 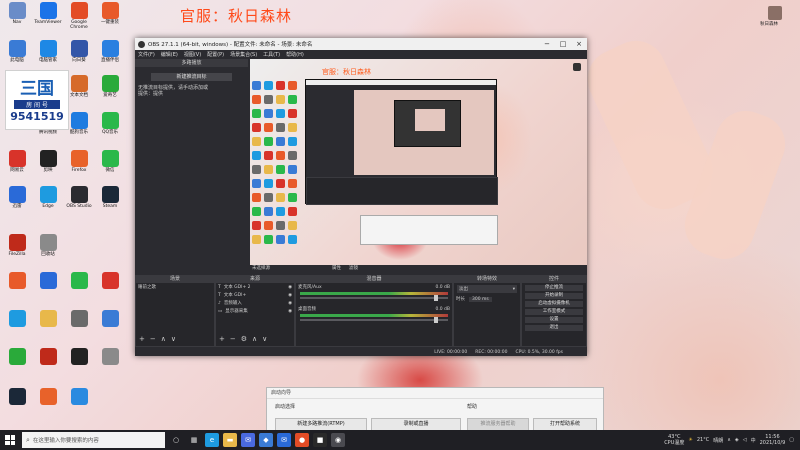 What do you see at coordinates (212, 440) in the screenshot?
I see `edge-icon: e` at bounding box center [212, 440].